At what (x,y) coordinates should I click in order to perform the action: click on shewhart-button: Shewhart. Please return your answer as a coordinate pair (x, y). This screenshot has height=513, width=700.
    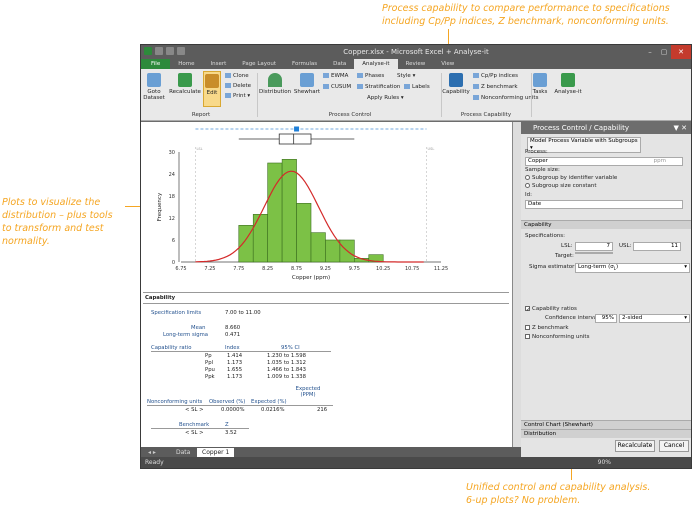
    Looking at the image, I should click on (307, 84).